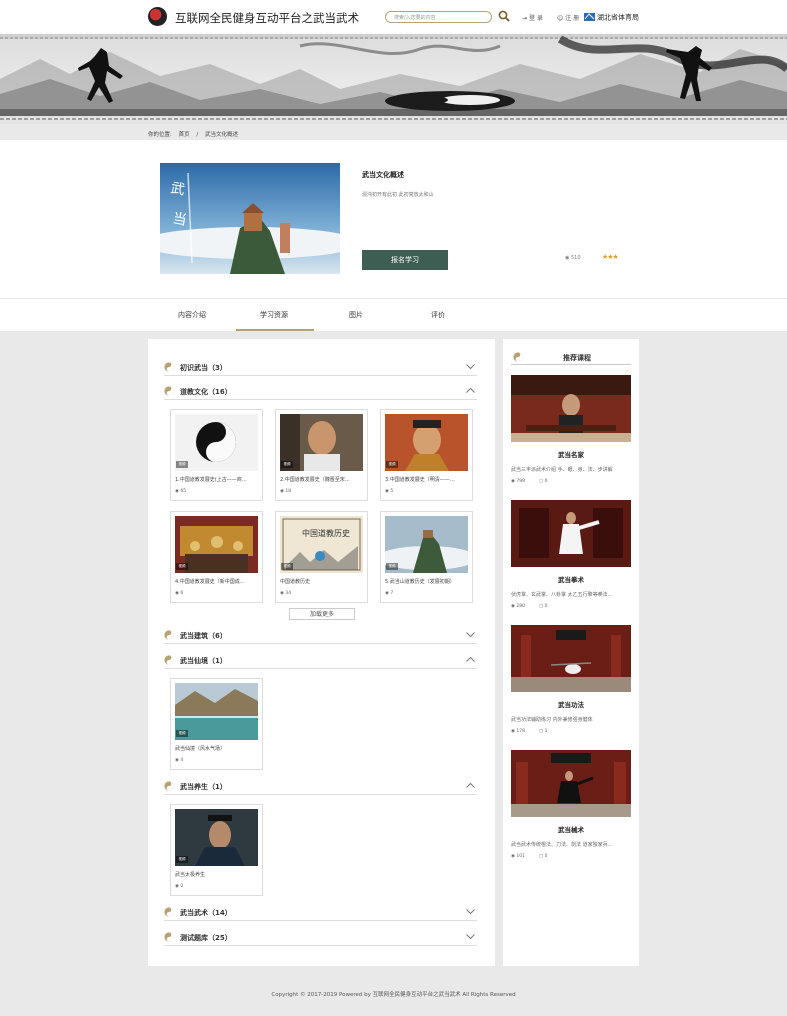 This screenshot has height=1016, width=787. Describe the element at coordinates (194, 392) in the screenshot. I see `section-title: 道教文化` at that location.